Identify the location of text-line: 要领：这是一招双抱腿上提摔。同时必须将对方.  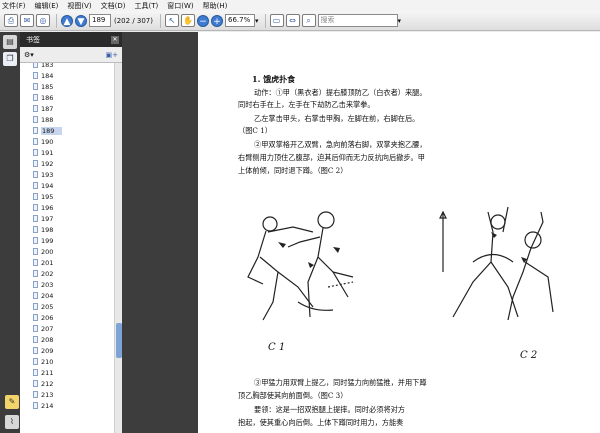
(329, 409).